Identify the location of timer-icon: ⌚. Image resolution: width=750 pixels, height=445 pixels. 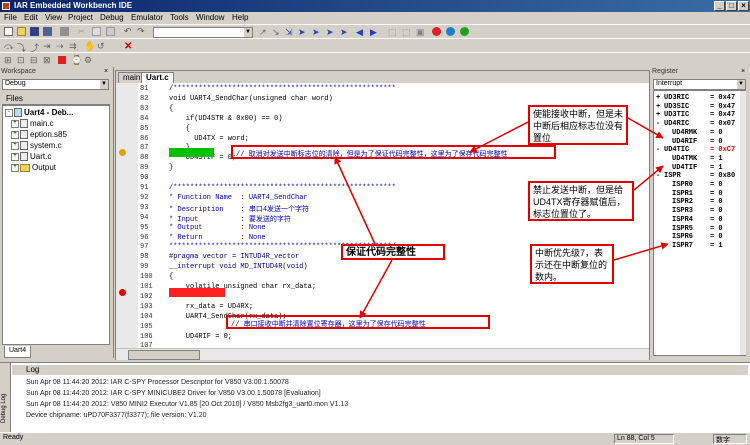
(76, 60).